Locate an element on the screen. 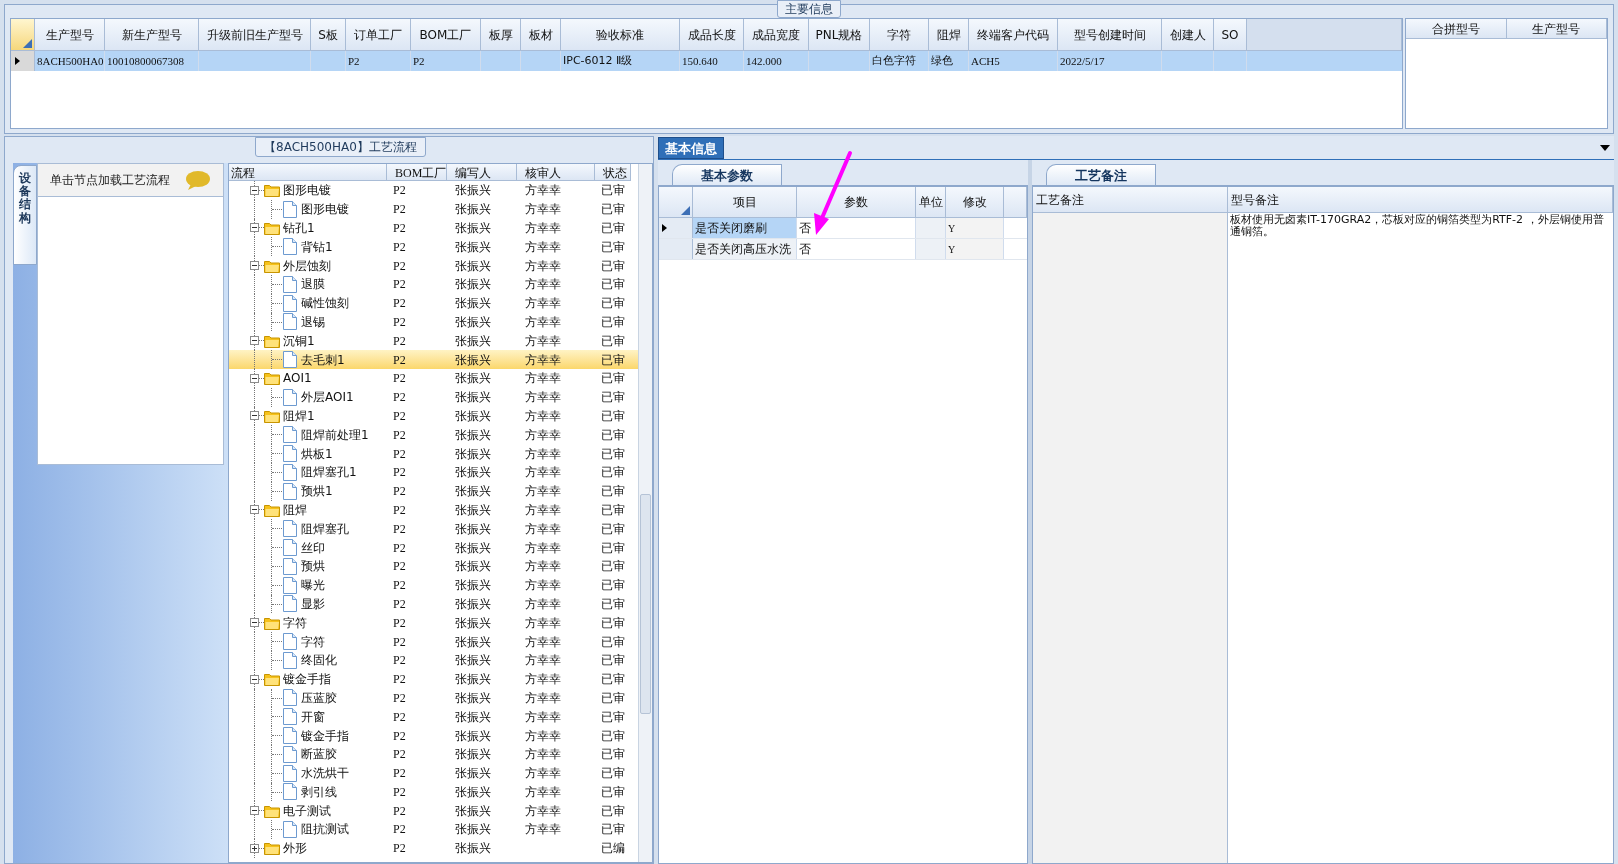 The image size is (1618, 864). tree-node-label: 阻抗测试 is located at coordinates (325, 830).